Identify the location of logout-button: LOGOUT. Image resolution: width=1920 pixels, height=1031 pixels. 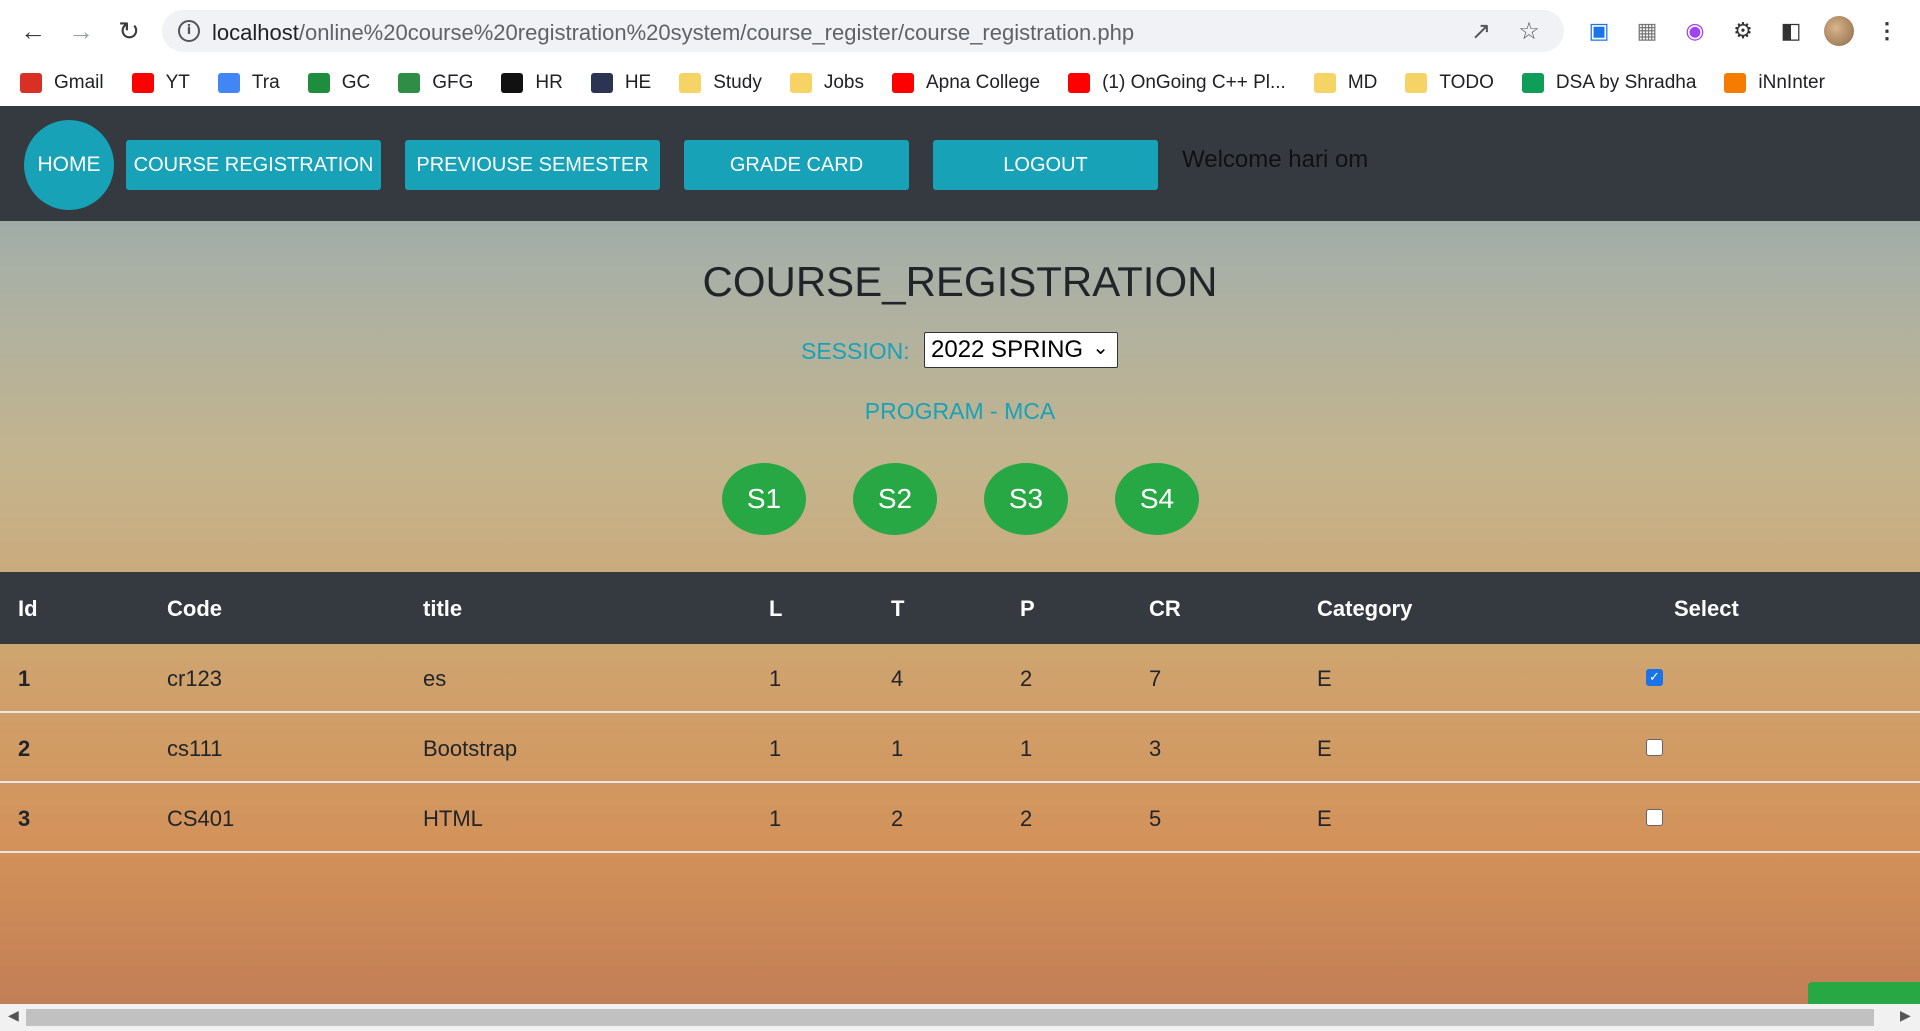
(1045, 165).